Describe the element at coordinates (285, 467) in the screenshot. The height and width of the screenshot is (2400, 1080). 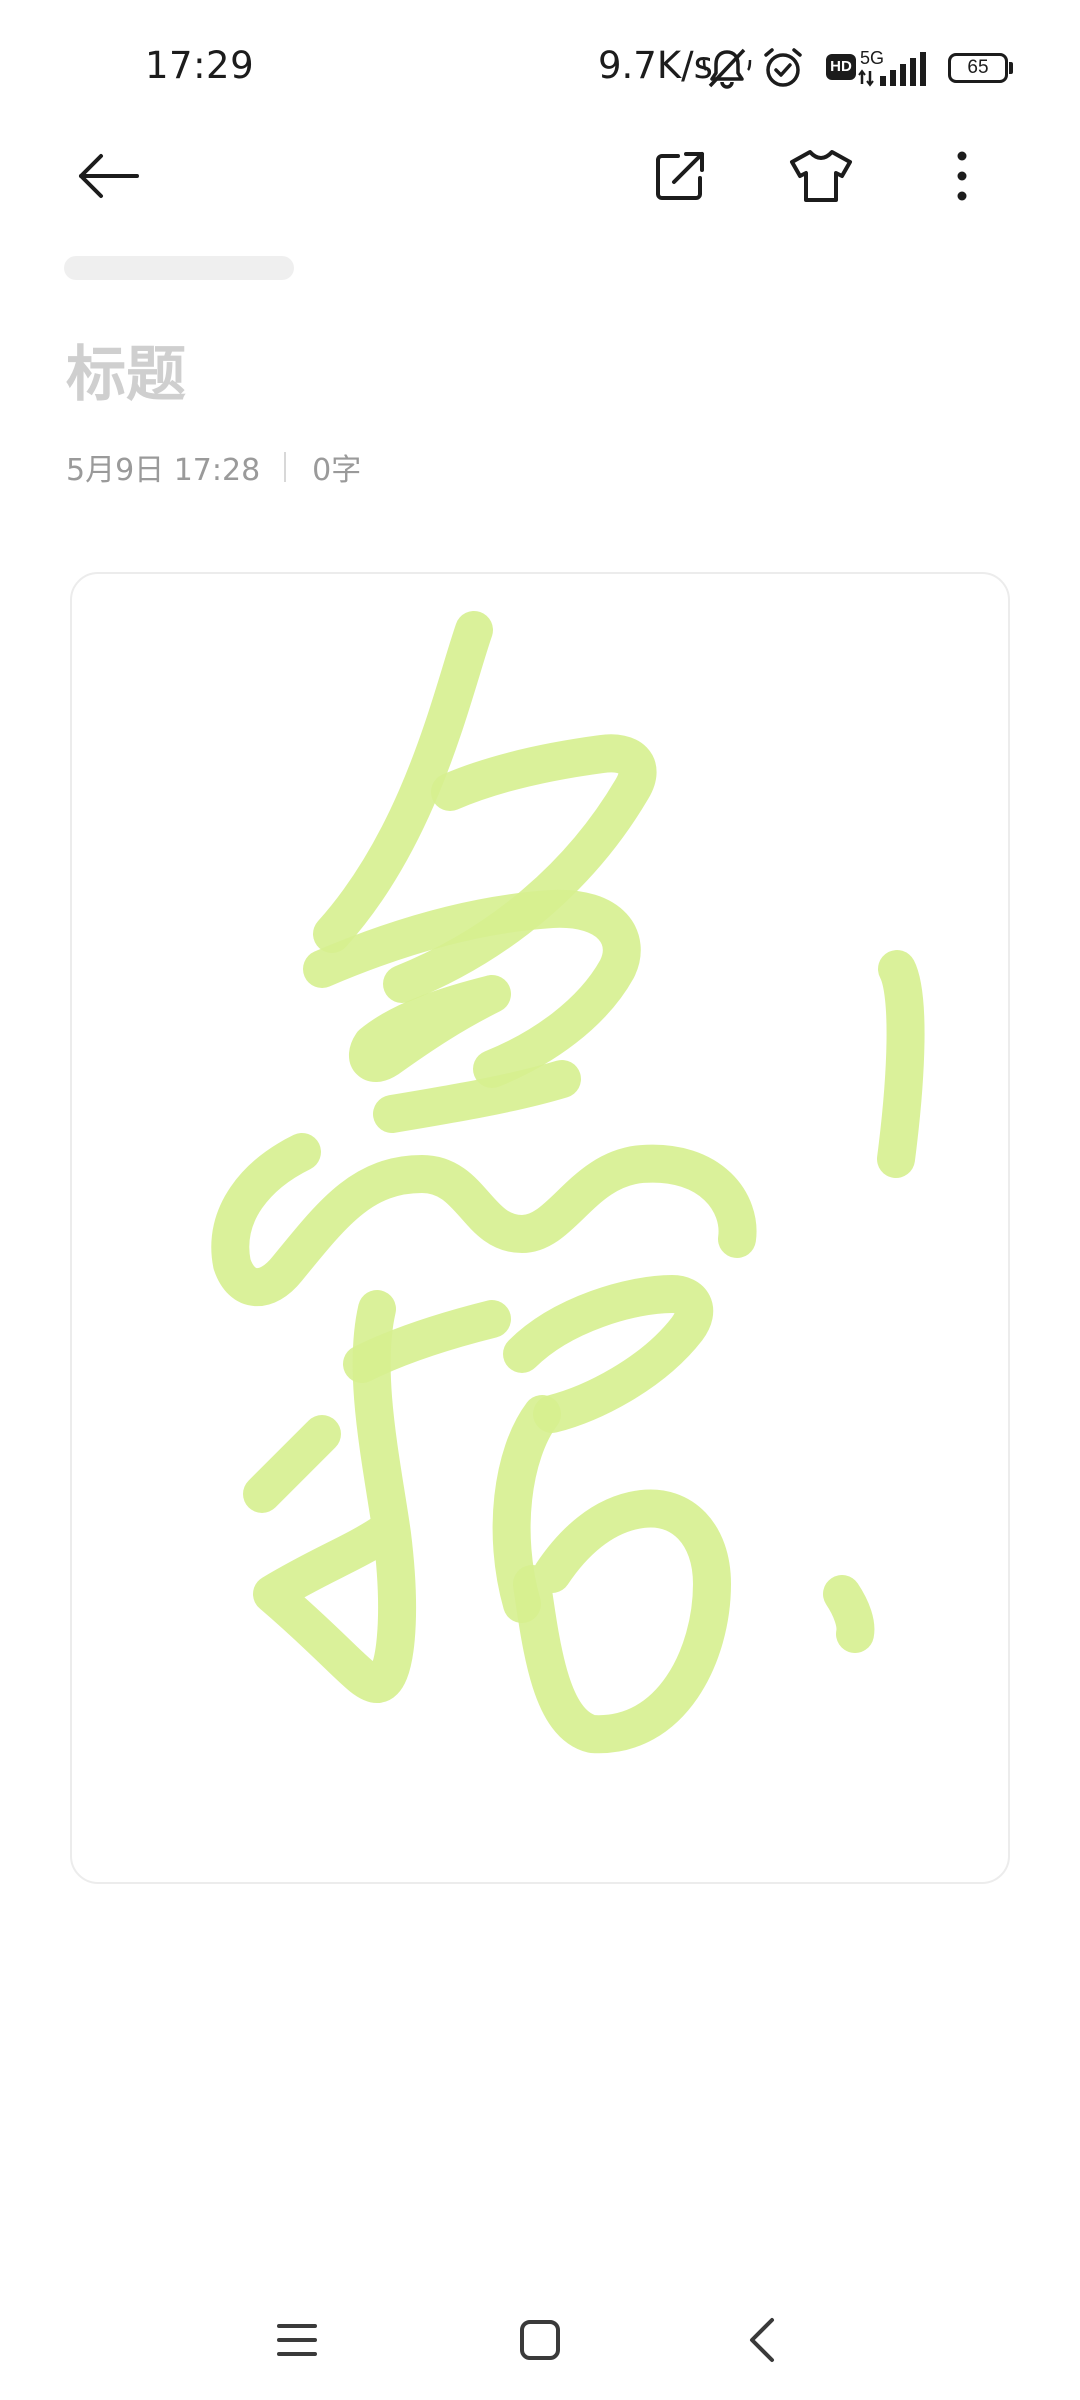
I see `meta-divider` at that location.